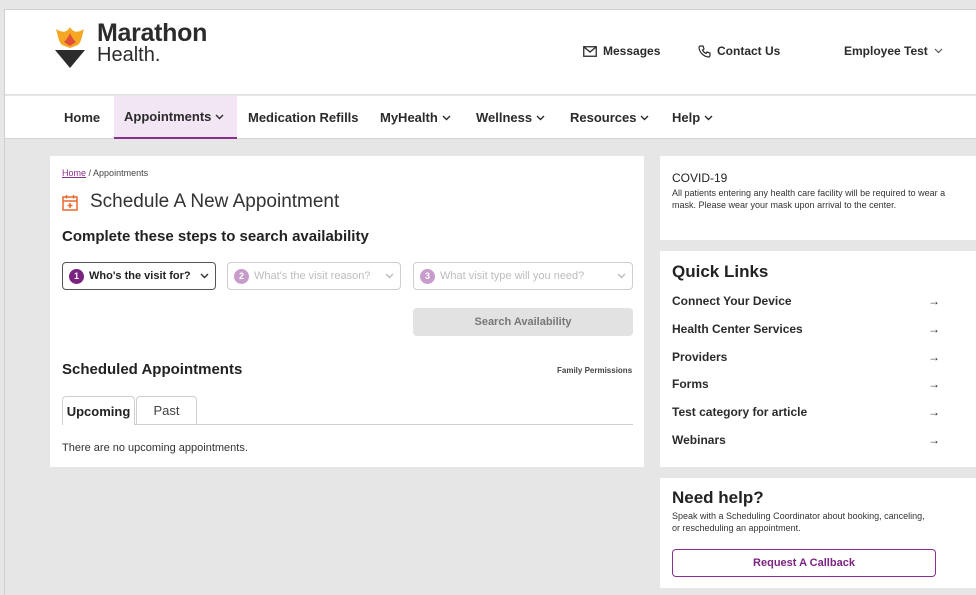 This screenshot has height=595, width=976. Describe the element at coordinates (76, 276) in the screenshot. I see `step-number: 1` at that location.